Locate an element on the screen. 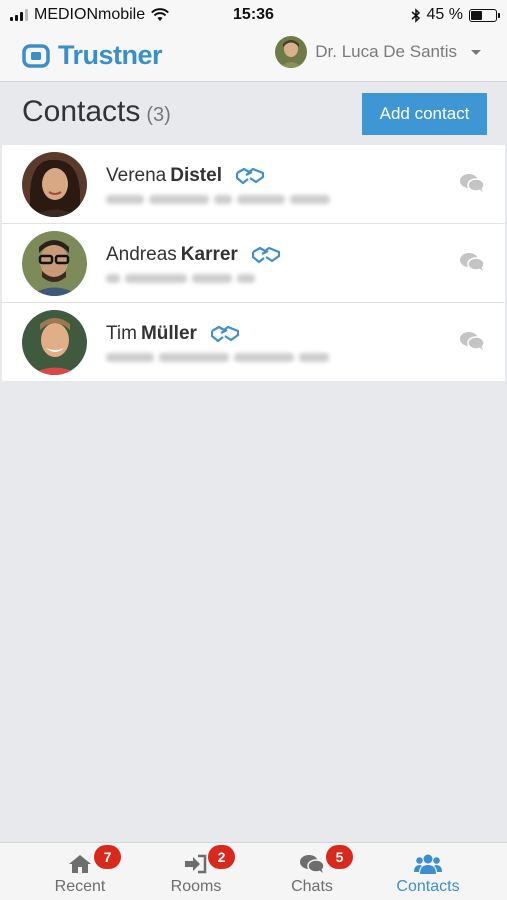 The image size is (507, 900). chevron-down-icon is located at coordinates (476, 52).